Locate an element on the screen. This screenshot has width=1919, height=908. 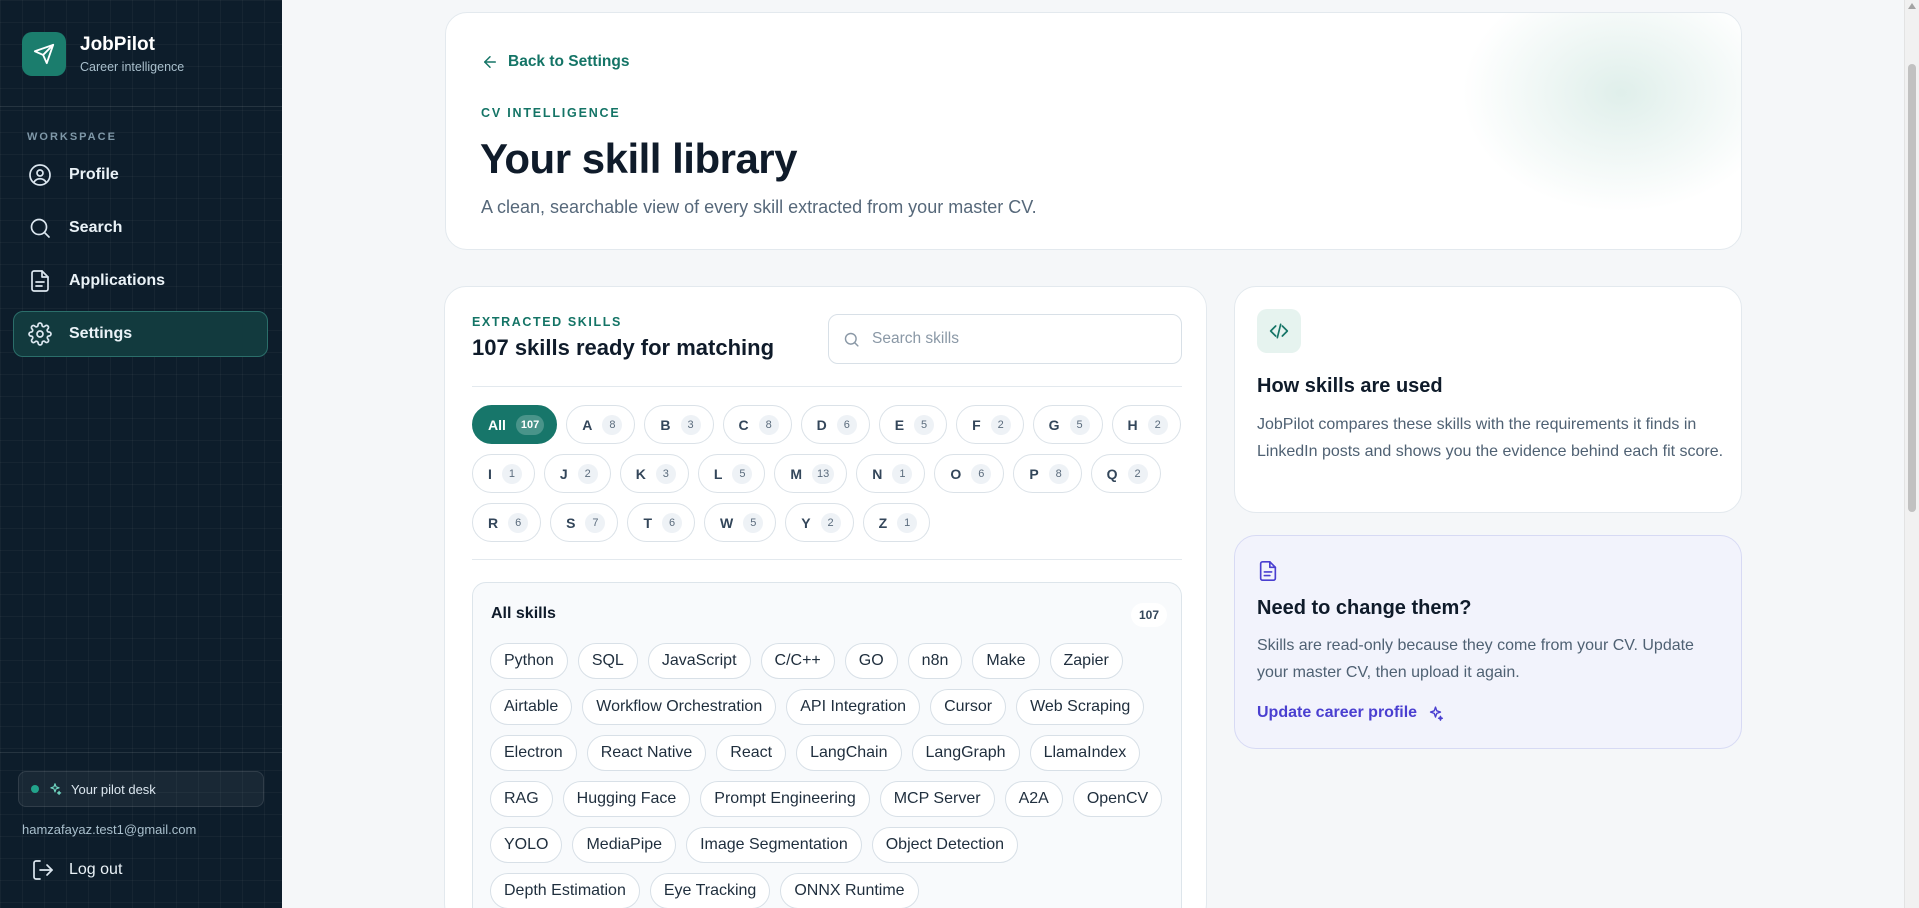
filter-m: M 13 is located at coordinates (811, 473).